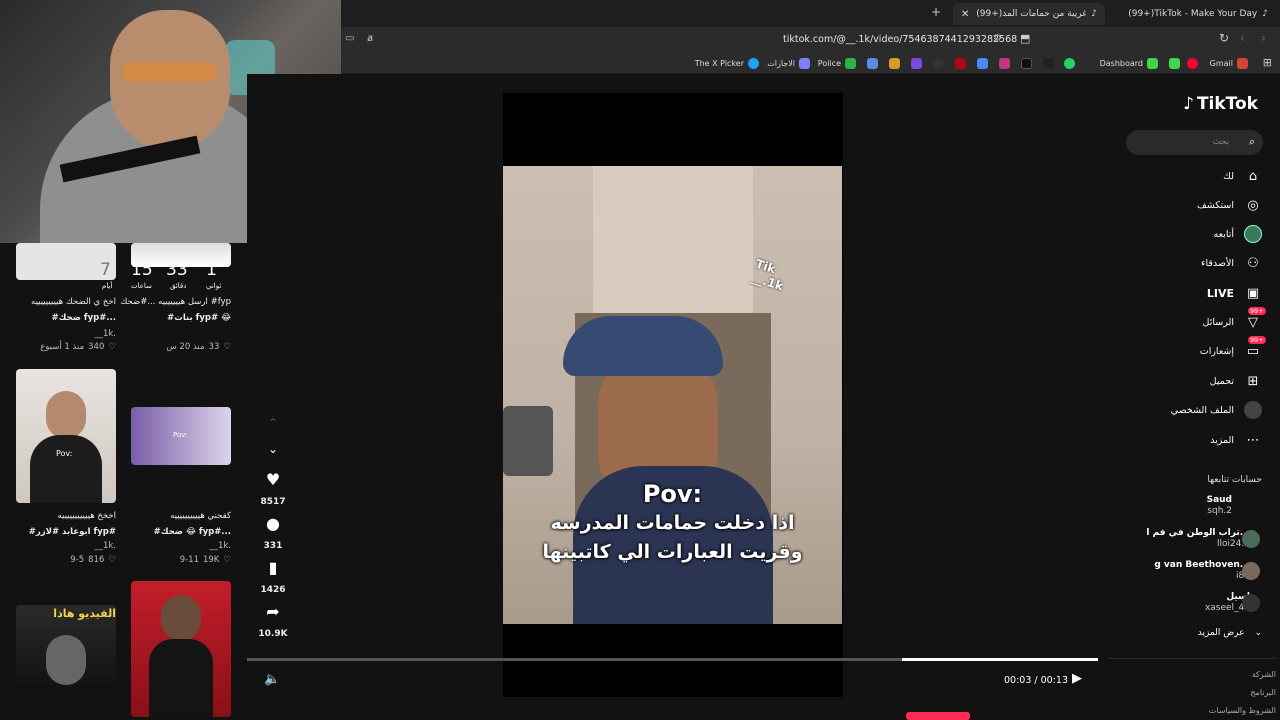 This screenshot has width=1280, height=720. I want to click on nav-messages: الرسائل ▽ 99+, so click(1234, 320).